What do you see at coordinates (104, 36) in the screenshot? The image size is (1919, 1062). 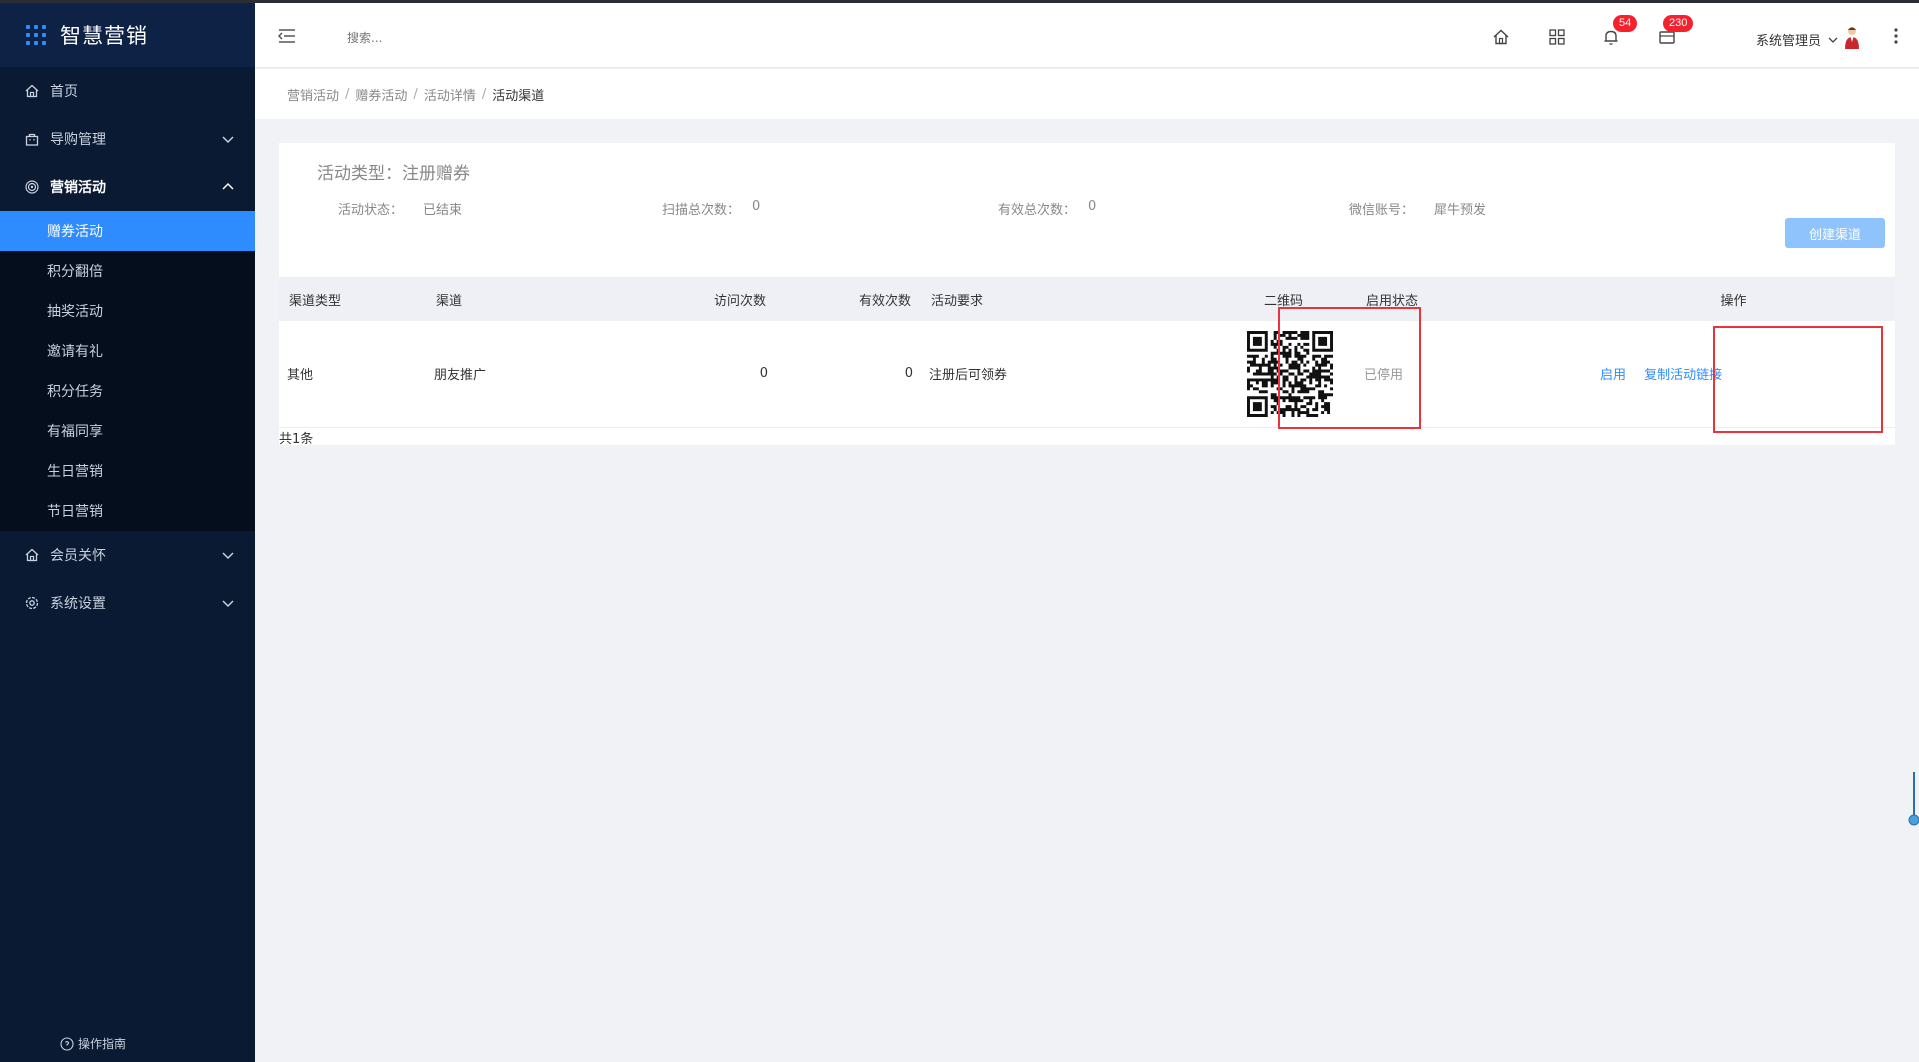 I see `app-title: 智慧营销` at bounding box center [104, 36].